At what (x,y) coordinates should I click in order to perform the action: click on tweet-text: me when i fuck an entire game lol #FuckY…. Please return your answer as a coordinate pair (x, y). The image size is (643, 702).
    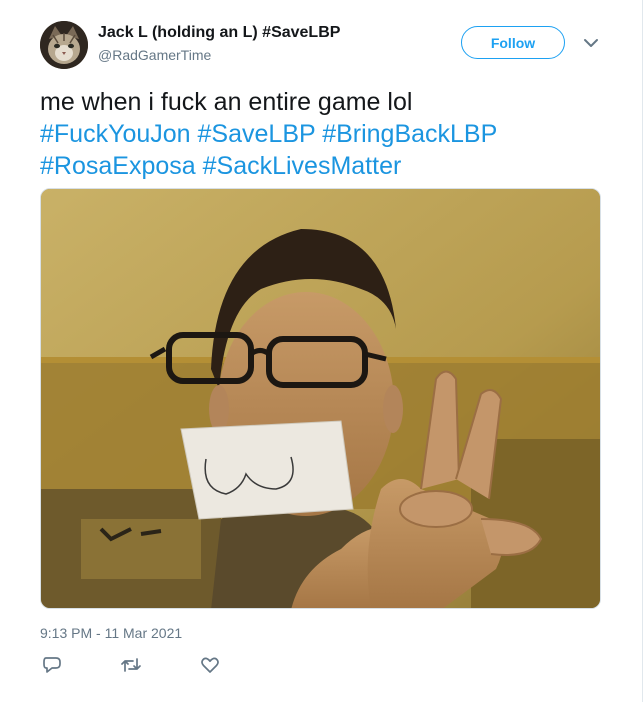
    Looking at the image, I should click on (320, 134).